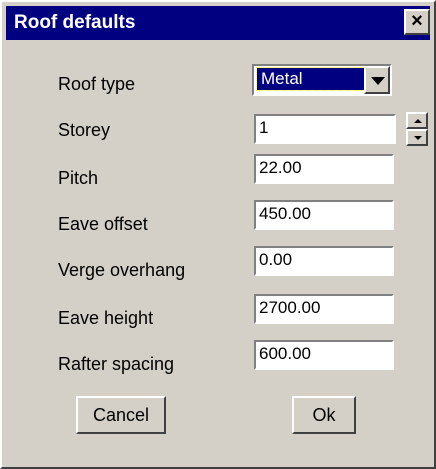 Image resolution: width=436 pixels, height=469 pixels. I want to click on pitch-input: 22.00, so click(324, 169).